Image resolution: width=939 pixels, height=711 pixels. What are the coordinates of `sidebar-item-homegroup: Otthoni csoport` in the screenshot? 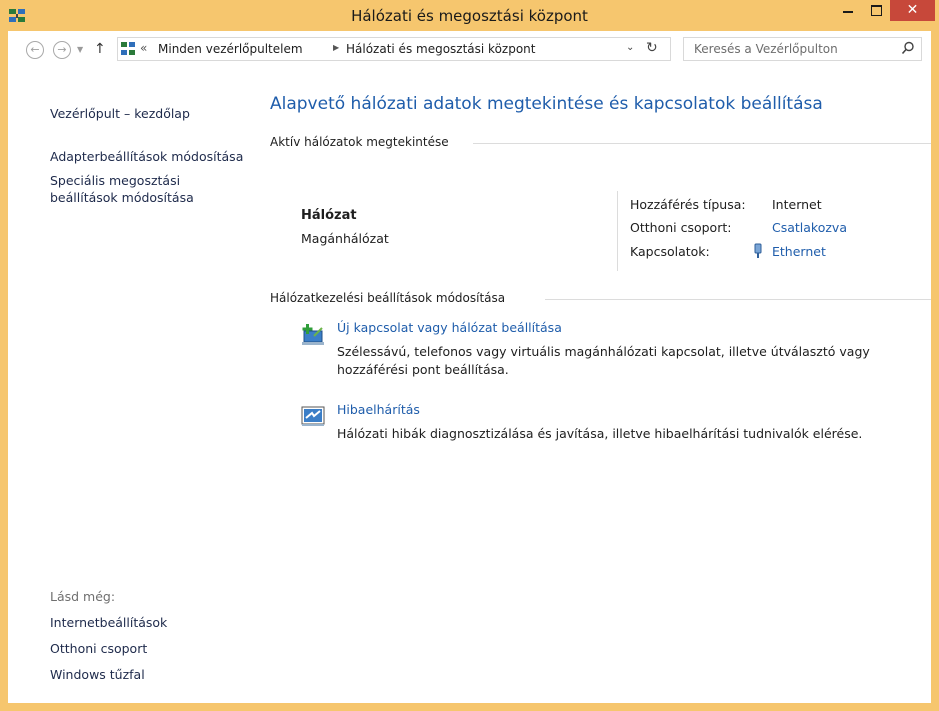 It's located at (98, 648).